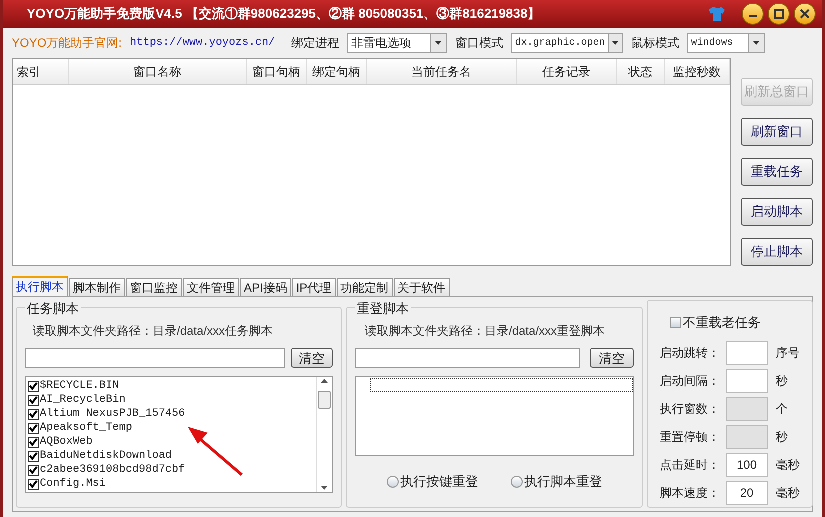 This screenshot has height=517, width=825. I want to click on column-header: 绑定句柄, so click(337, 71).